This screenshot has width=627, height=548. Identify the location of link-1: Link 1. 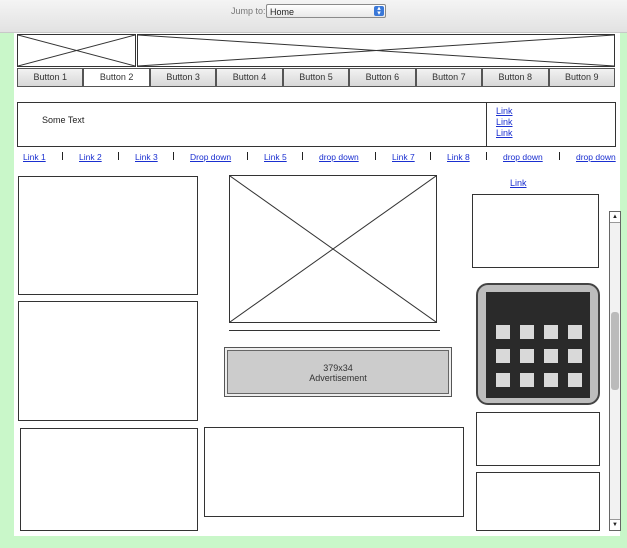
(34, 157).